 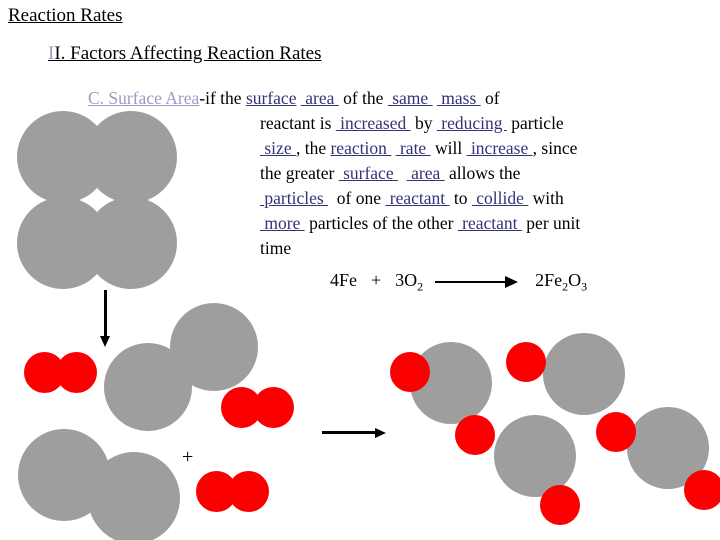 I want to click on line4-post: allows the, so click(x=482, y=173).